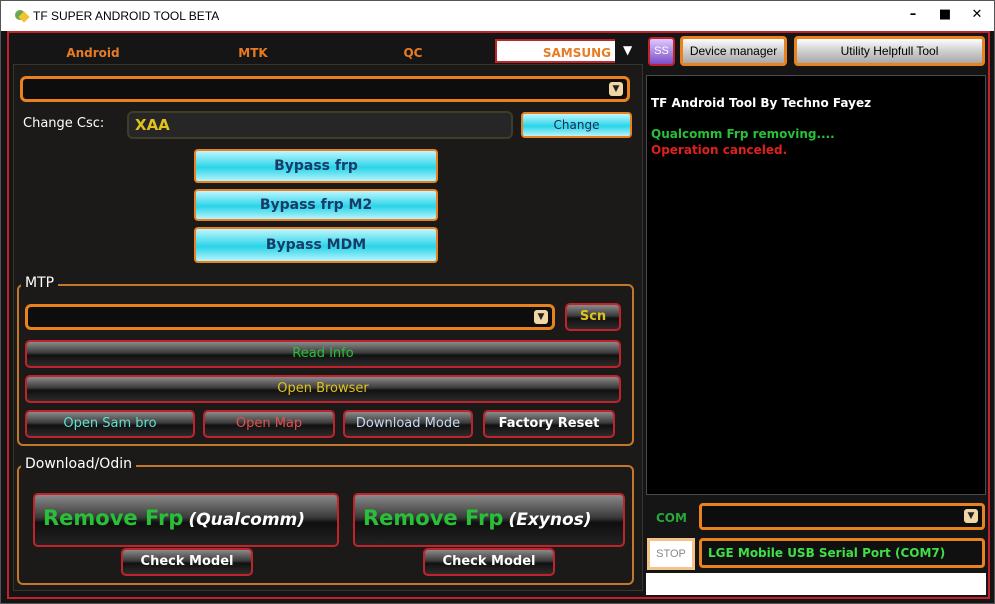 The image size is (995, 604). I want to click on check-model-exynos-button: Check Model, so click(489, 562).